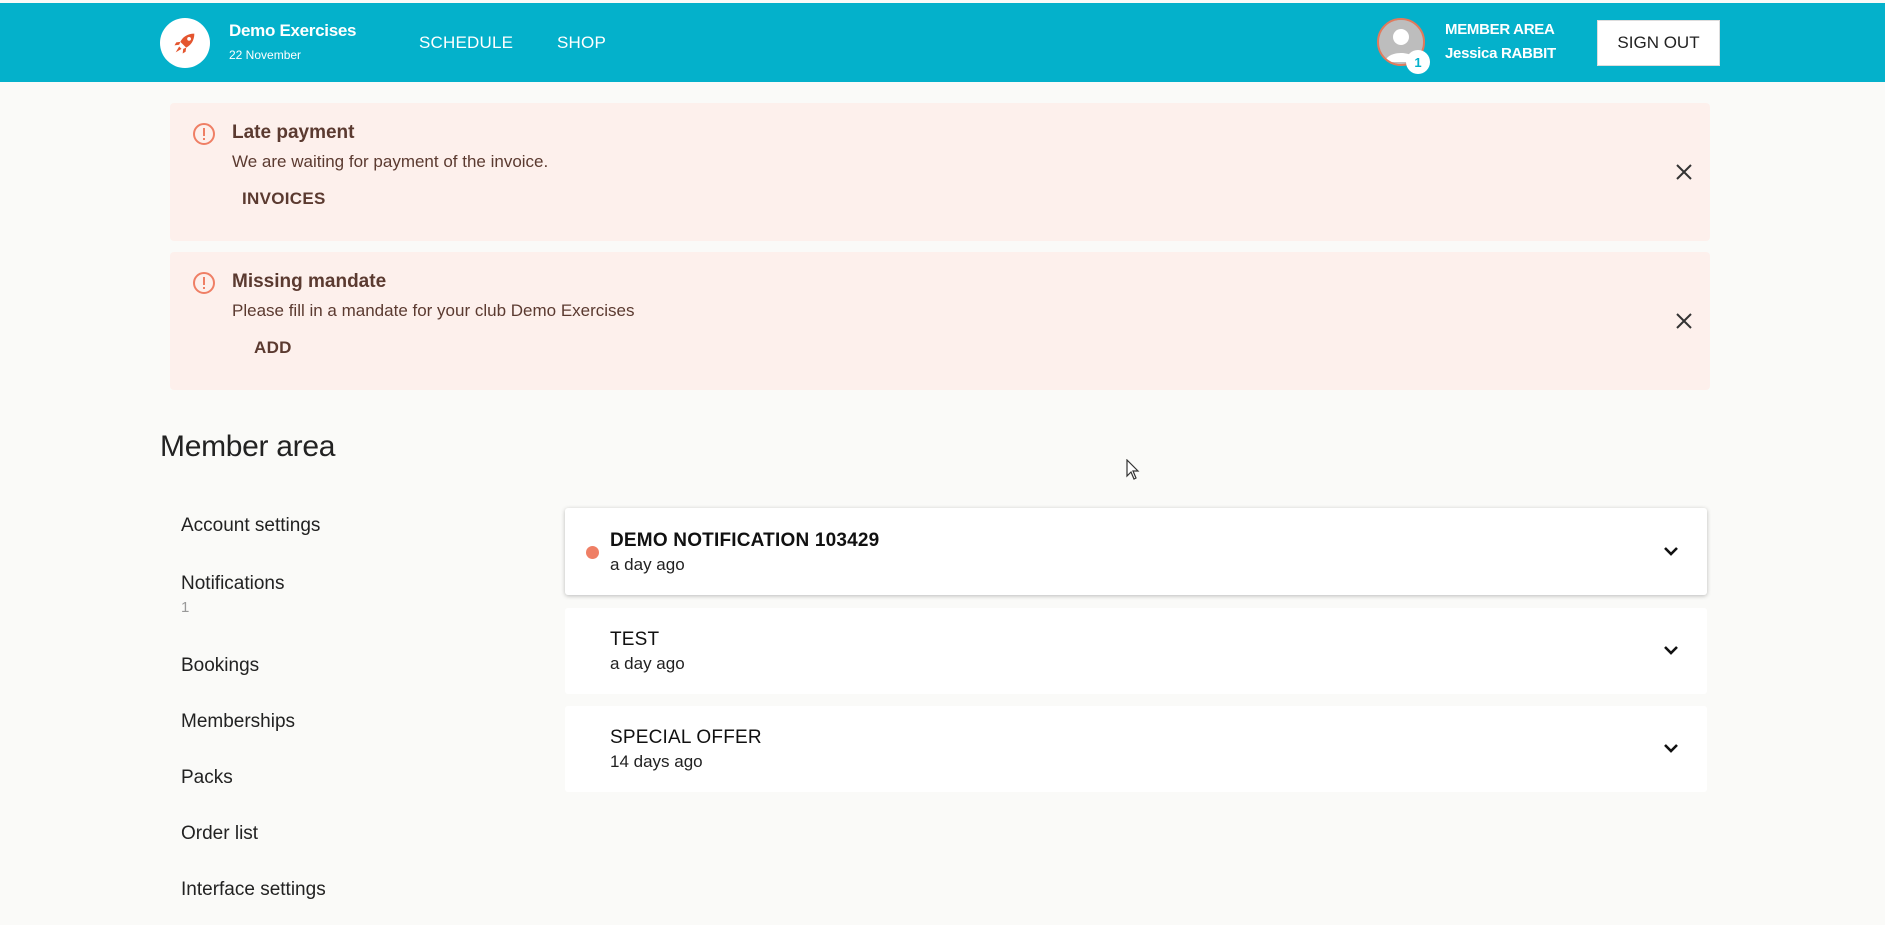  Describe the element at coordinates (250, 526) in the screenshot. I see `sidebar-item-account-settings: Account settings` at that location.